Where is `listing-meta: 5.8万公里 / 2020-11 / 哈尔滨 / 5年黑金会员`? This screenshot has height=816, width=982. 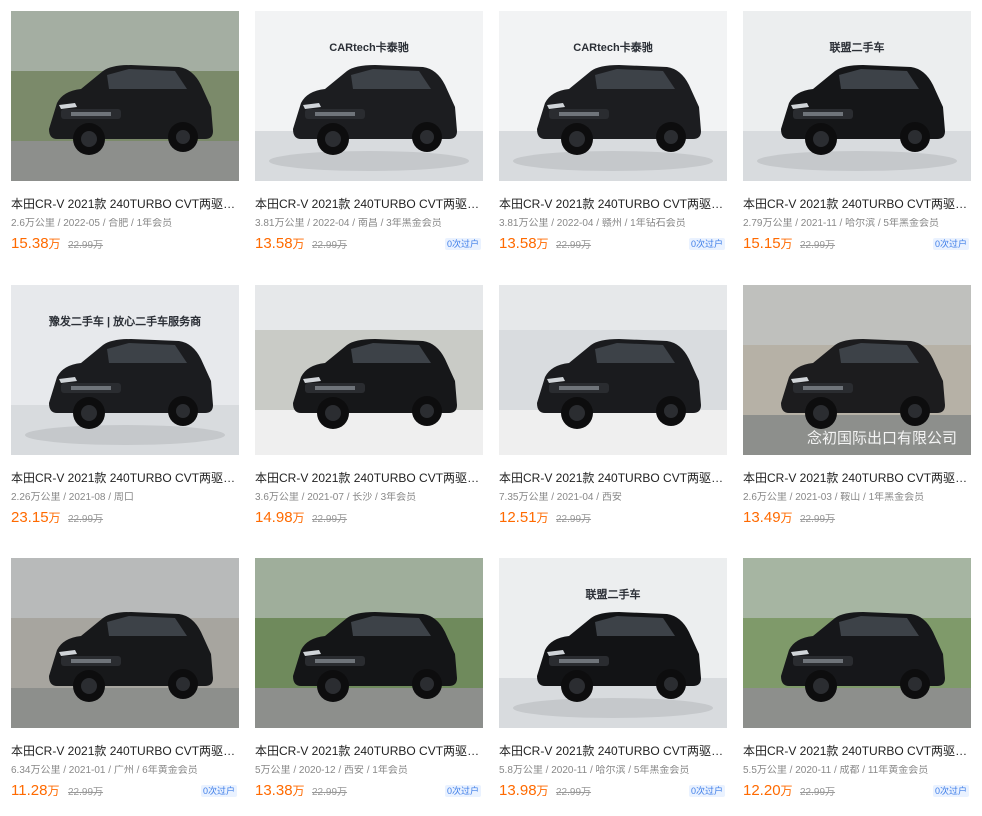
listing-meta: 5.8万公里 / 2020-11 / 哈尔滨 / 5年黑金会员 is located at coordinates (594, 770).